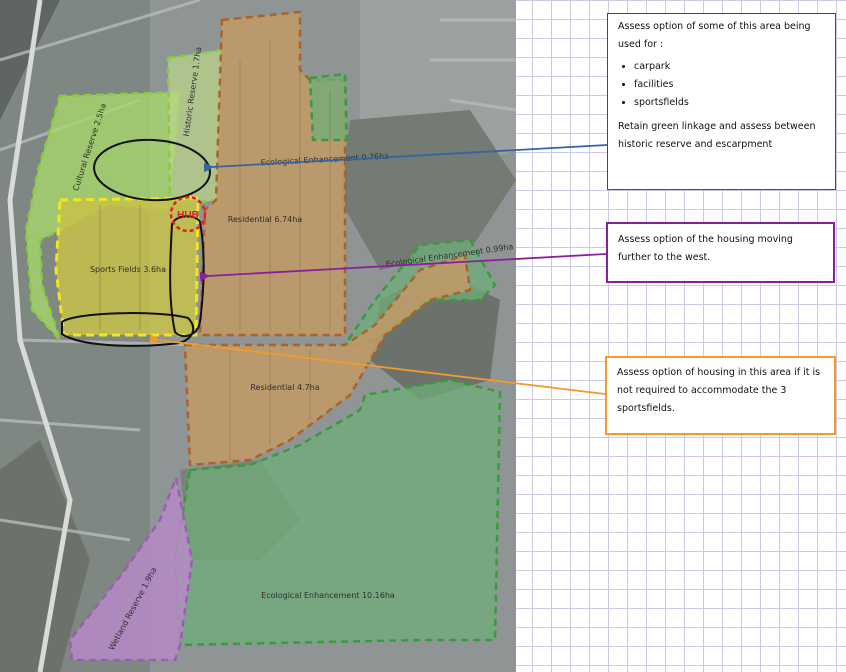 Image resolution: width=846 pixels, height=672 pixels. Describe the element at coordinates (328, 107) in the screenshot. I see `zone-ecological-top` at that location.